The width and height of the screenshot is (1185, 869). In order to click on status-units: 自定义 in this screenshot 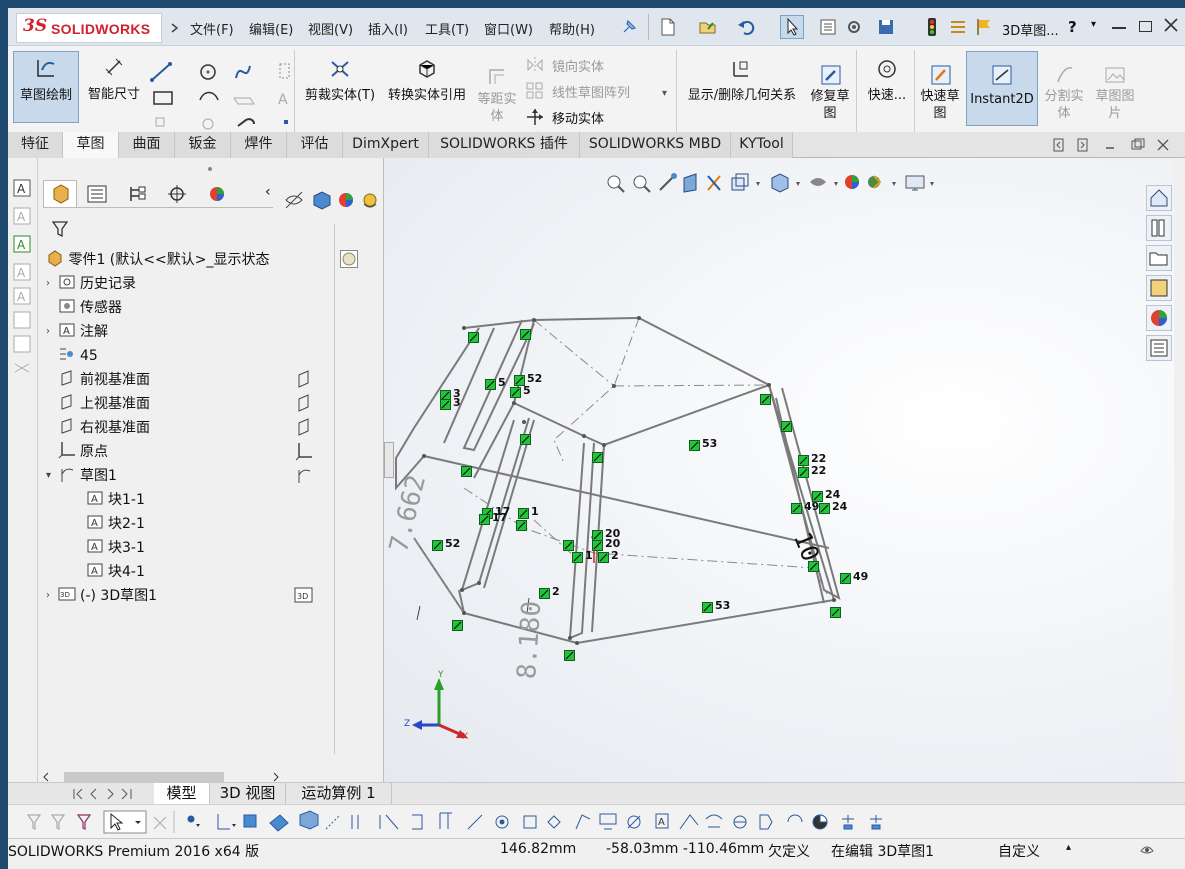, I will do `click(1019, 851)`.